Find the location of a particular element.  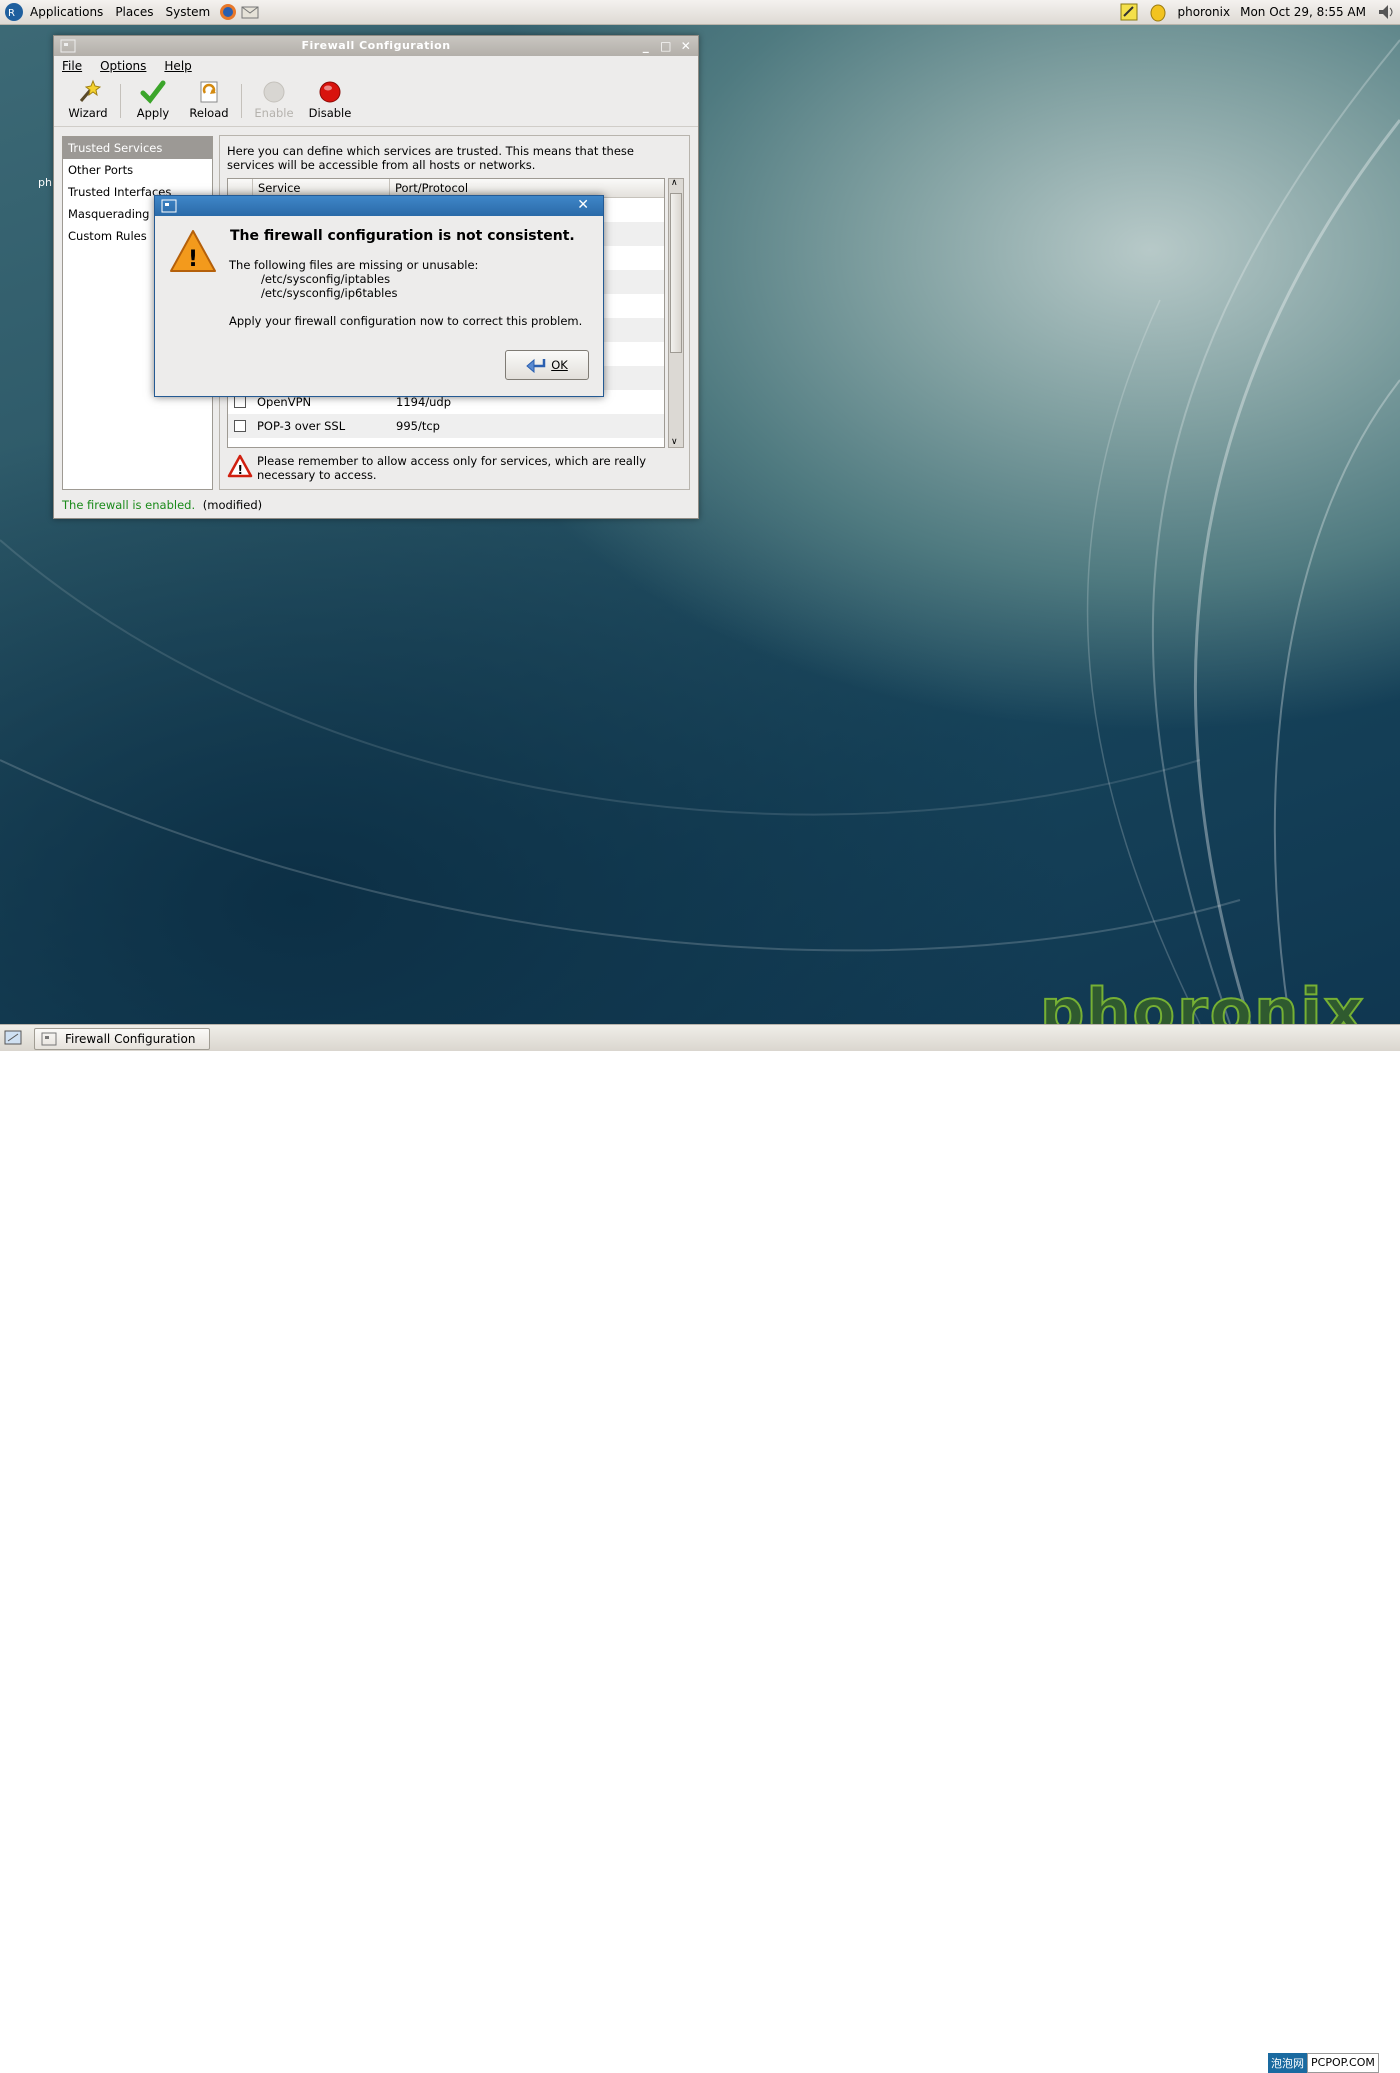

toolbar: Wizard Apply Reload Enable Disable is located at coordinates (376, 101).